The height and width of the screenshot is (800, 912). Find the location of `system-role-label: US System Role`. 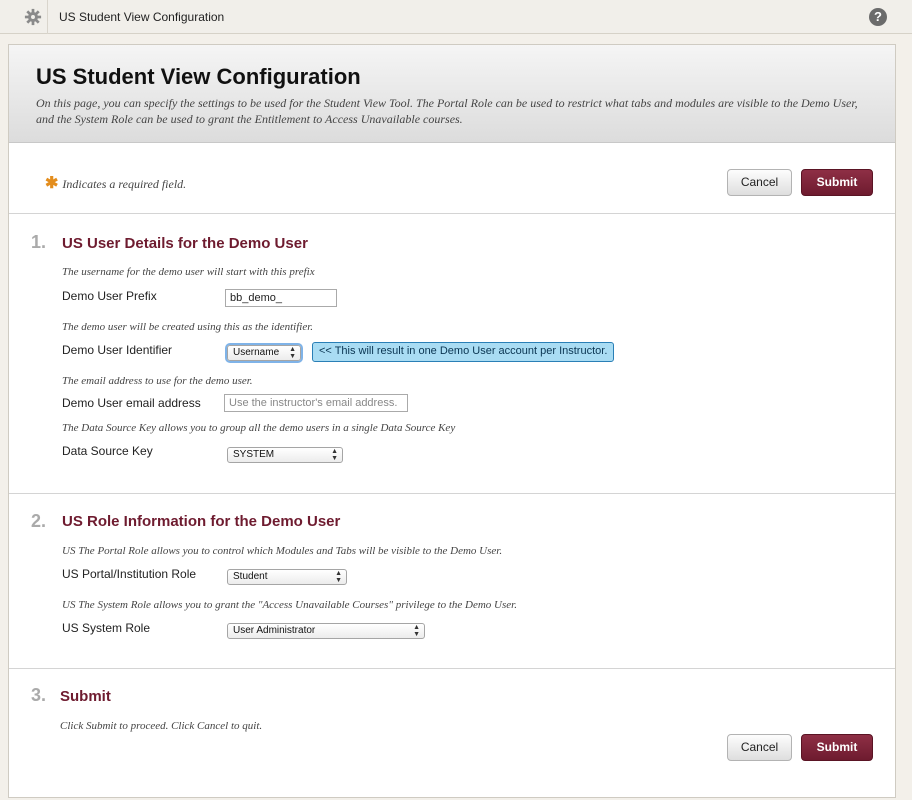

system-role-label: US System Role is located at coordinates (106, 628).